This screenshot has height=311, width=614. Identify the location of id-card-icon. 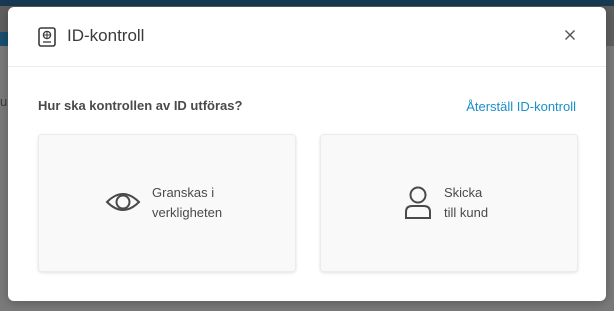
(47, 37).